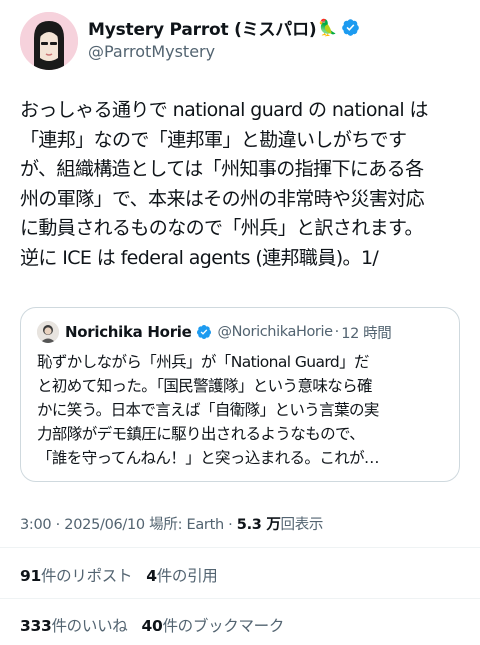 The image size is (480, 645). What do you see at coordinates (351, 27) in the screenshot?
I see `verified-badge-icon` at bounding box center [351, 27].